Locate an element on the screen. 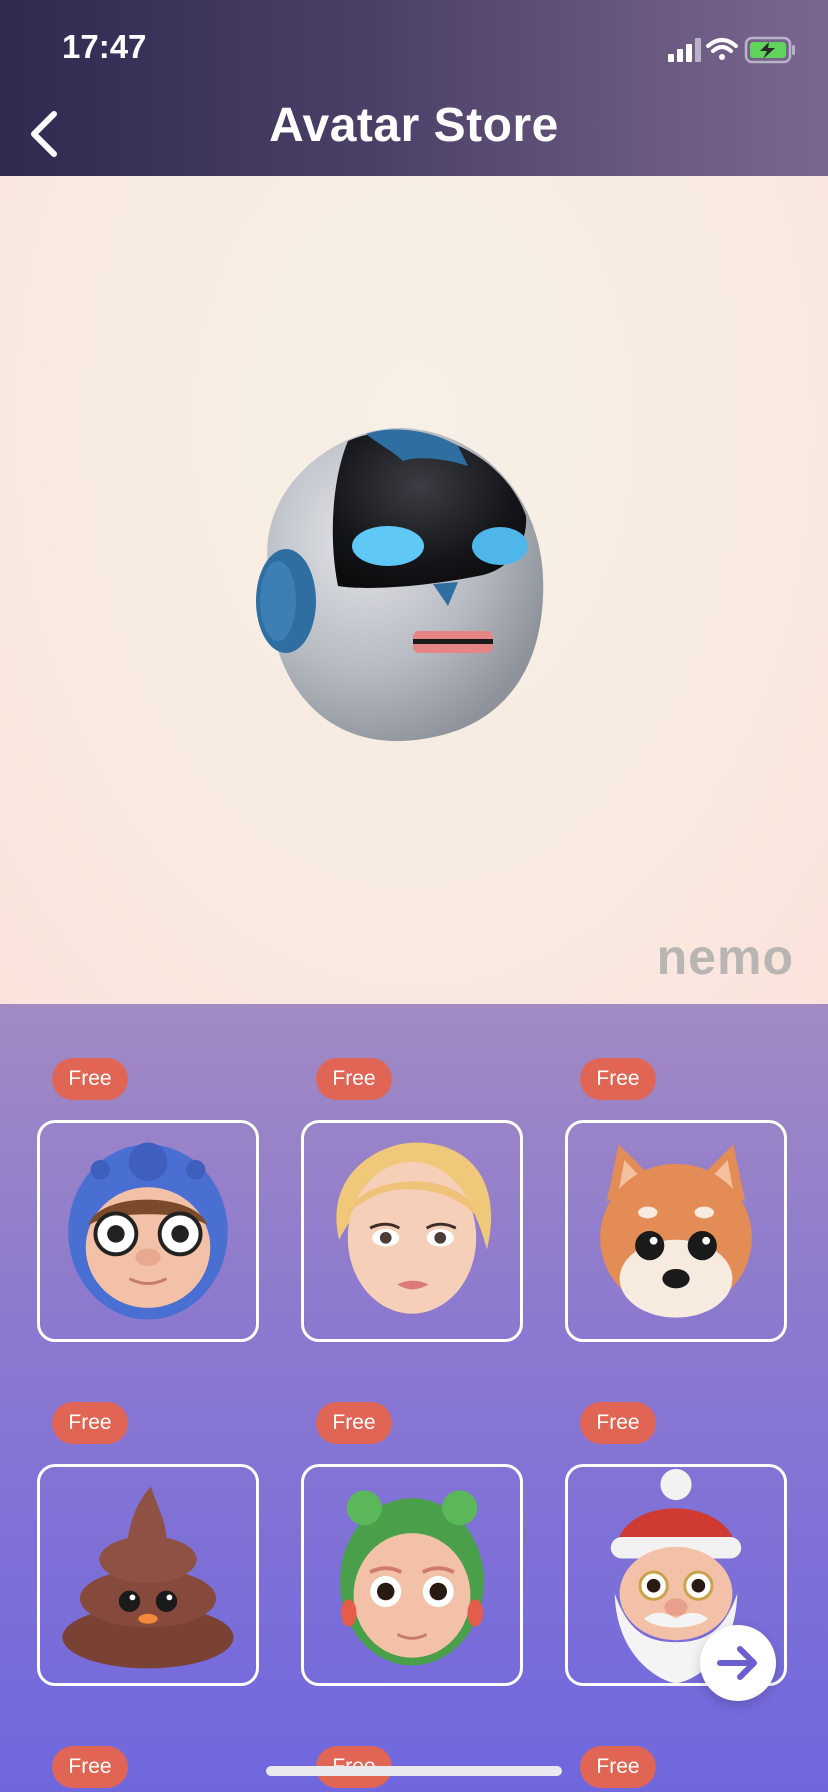 This screenshot has height=1792, width=828. home-indicator is located at coordinates (414, 1771).